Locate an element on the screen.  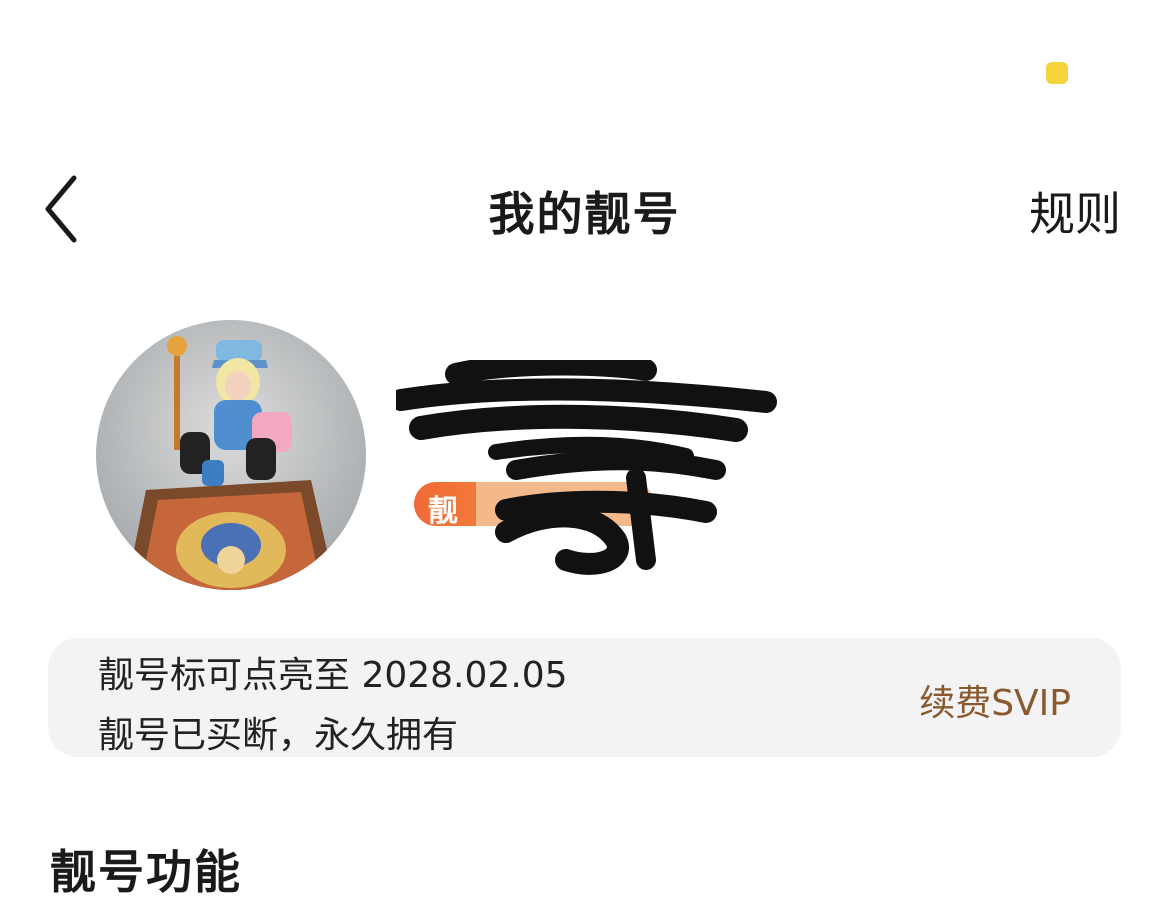
page-title: 我的靓号 is located at coordinates (584, 214).